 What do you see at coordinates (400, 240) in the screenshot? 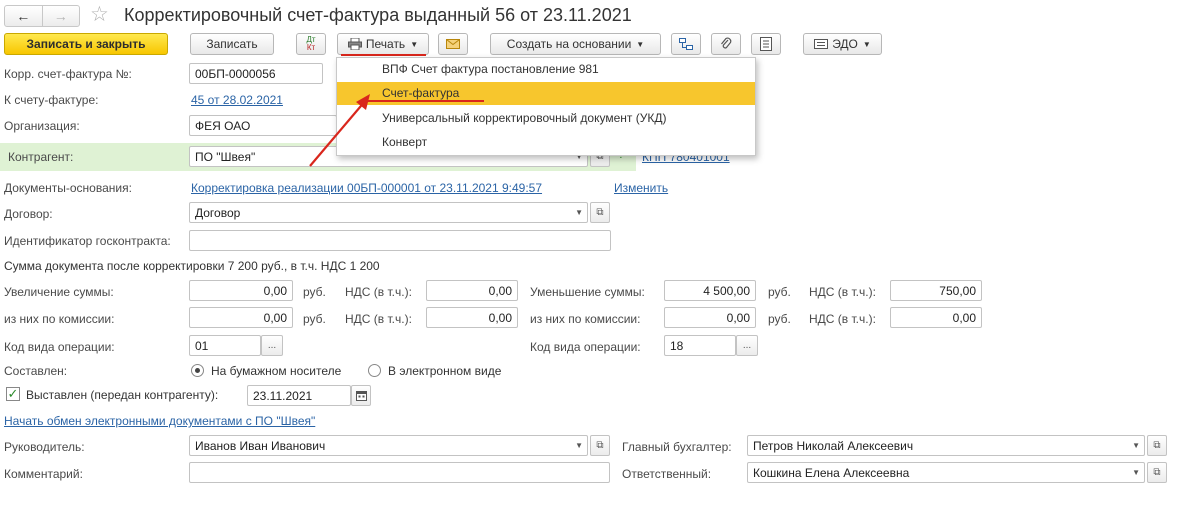
I see `gov-contract-field` at bounding box center [400, 240].